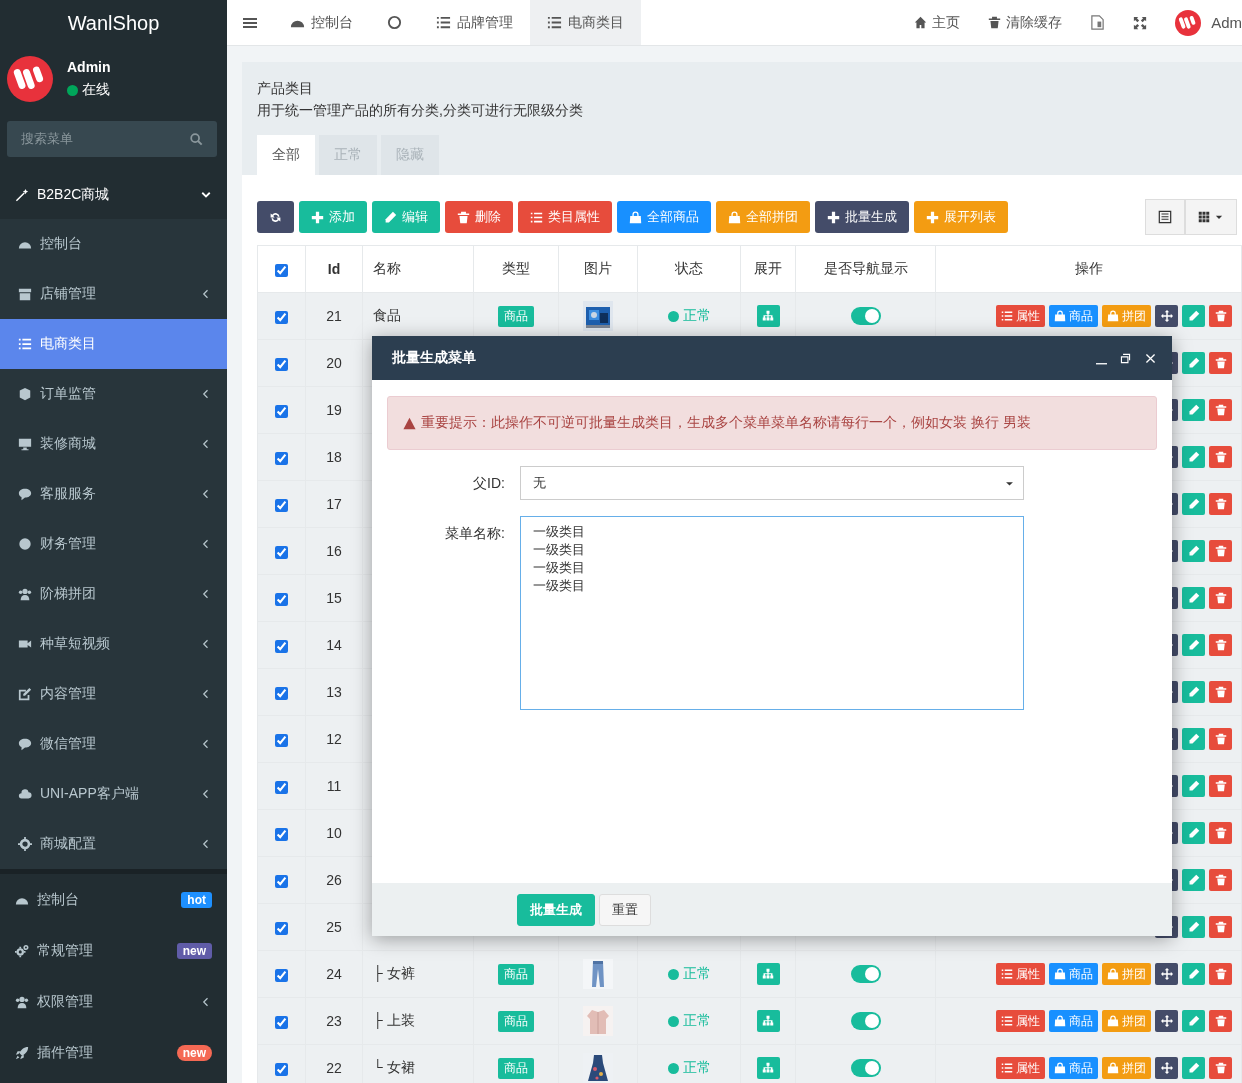 The width and height of the screenshot is (1242, 1083). I want to click on sidebar-item: 财务管理, so click(113, 544).